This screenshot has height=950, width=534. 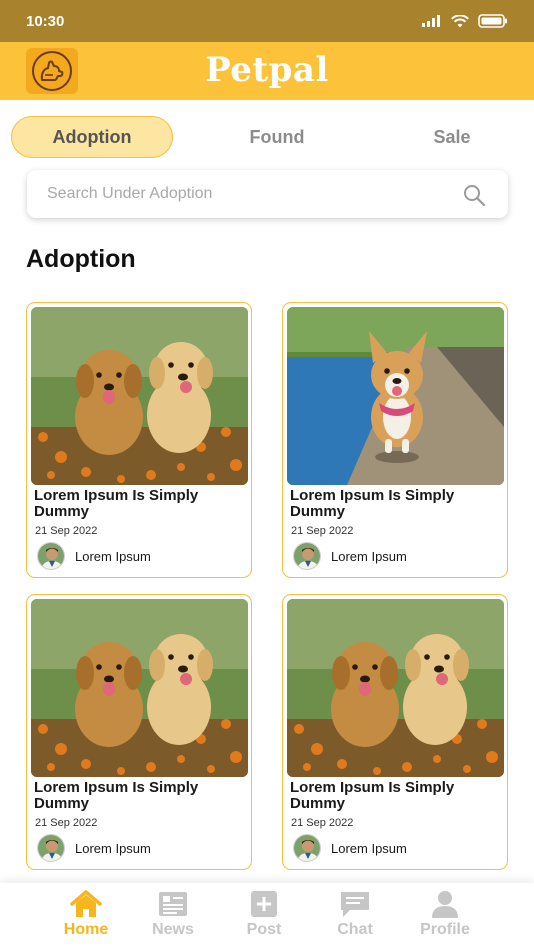 What do you see at coordinates (92, 137) in the screenshot?
I see `tab-adoption: Adoption` at bounding box center [92, 137].